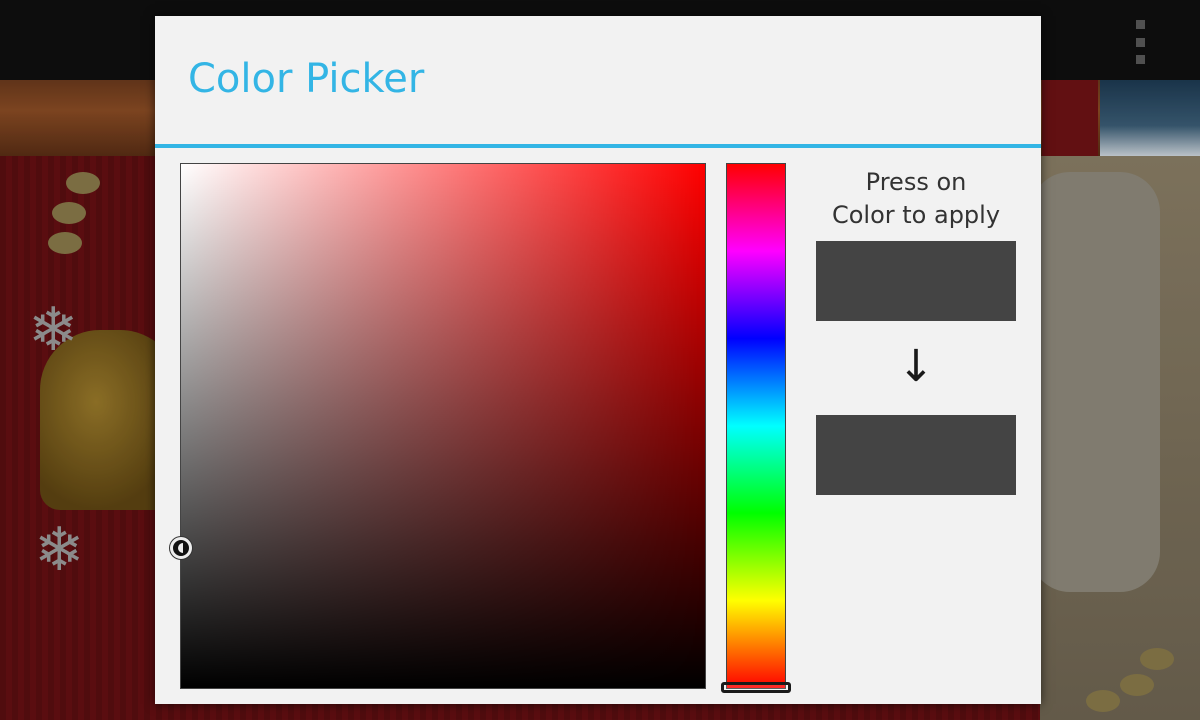  Describe the element at coordinates (306, 79) in the screenshot. I see `dialog-title: Color Picker` at that location.